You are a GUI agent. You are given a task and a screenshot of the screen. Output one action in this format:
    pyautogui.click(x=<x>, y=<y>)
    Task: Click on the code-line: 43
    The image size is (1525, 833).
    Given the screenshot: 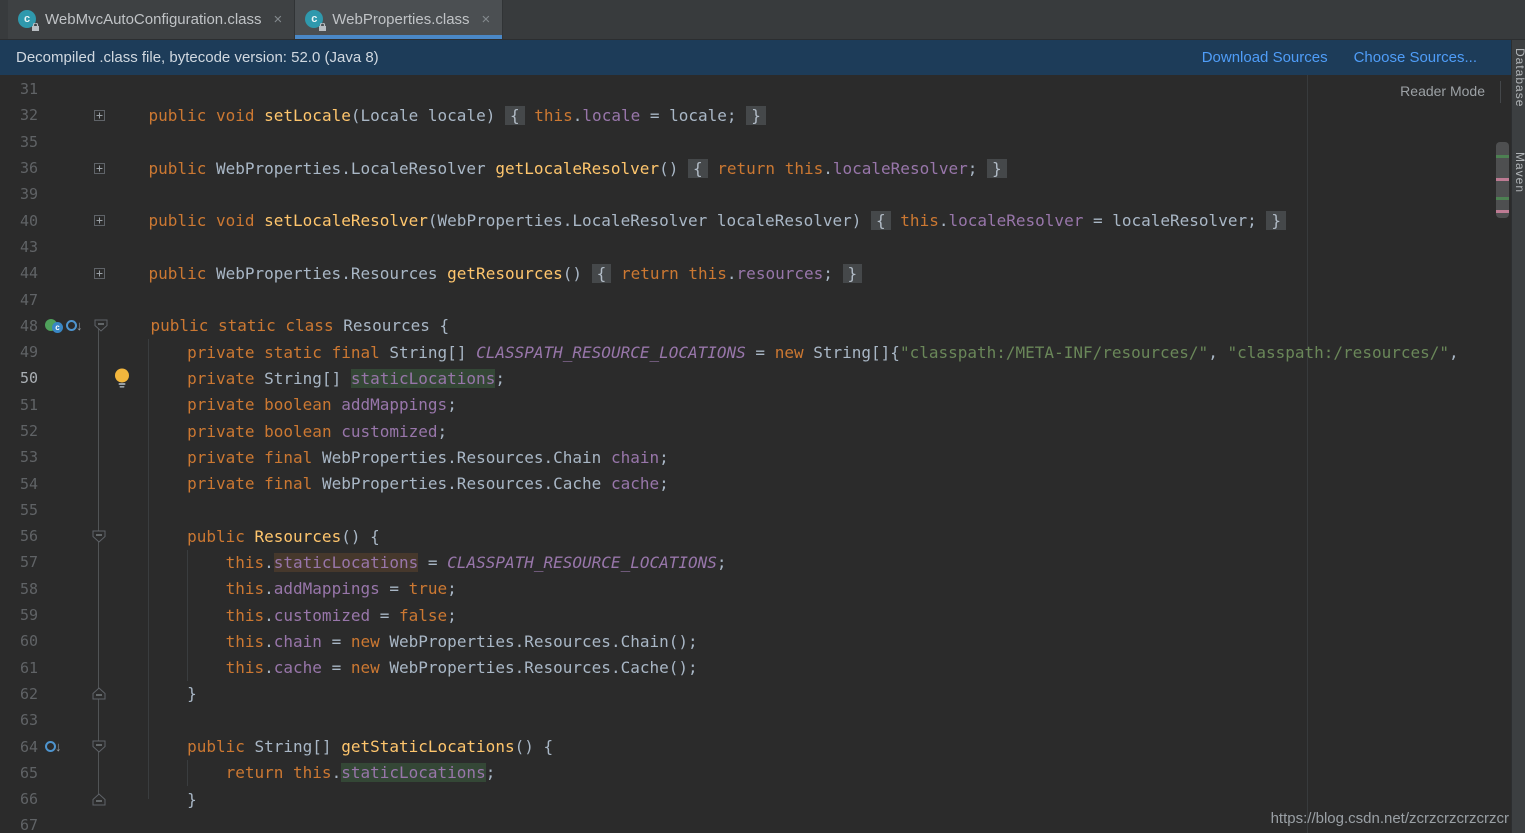 What is the action you would take?
    pyautogui.click(x=755, y=247)
    